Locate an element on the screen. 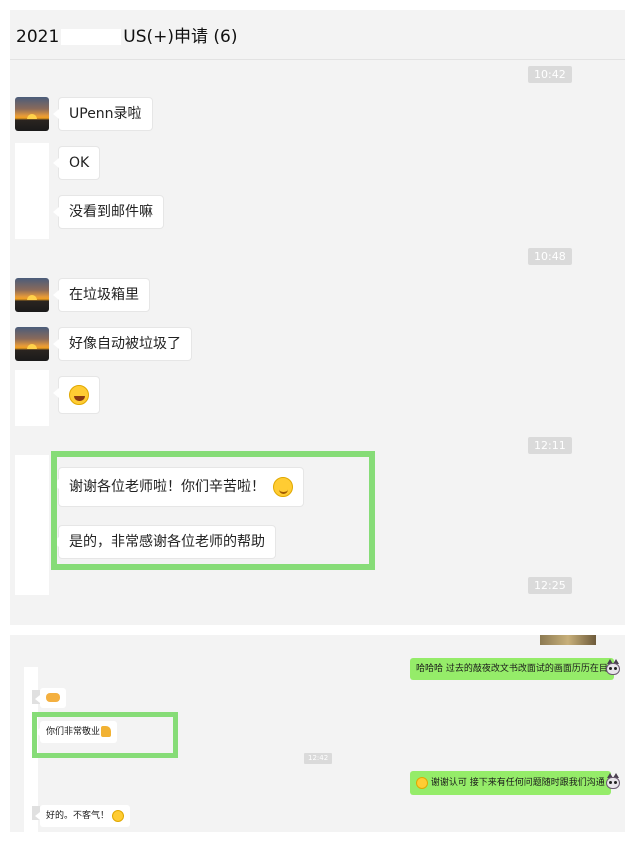 This screenshot has width=635, height=842. sent-message-bubble: 谢谢认可 接下来有任何问题随时跟我们沟通 is located at coordinates (513, 783).